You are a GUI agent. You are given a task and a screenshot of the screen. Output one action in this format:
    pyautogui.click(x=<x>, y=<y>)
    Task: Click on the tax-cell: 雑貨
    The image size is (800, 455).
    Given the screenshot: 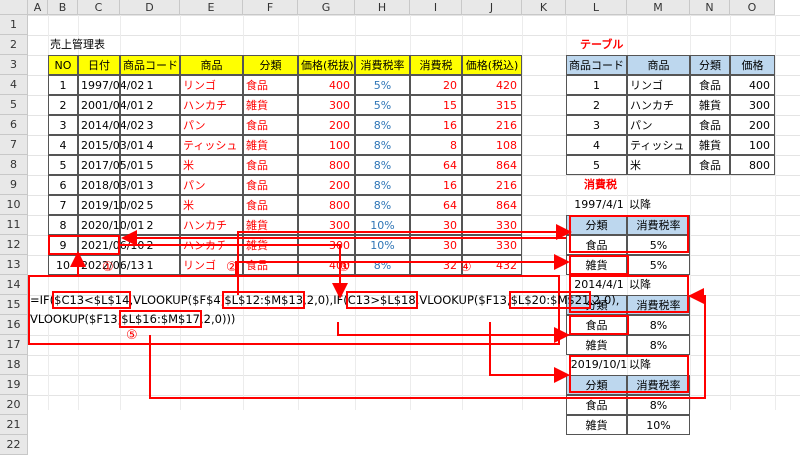 What is the action you would take?
    pyautogui.click(x=596, y=425)
    